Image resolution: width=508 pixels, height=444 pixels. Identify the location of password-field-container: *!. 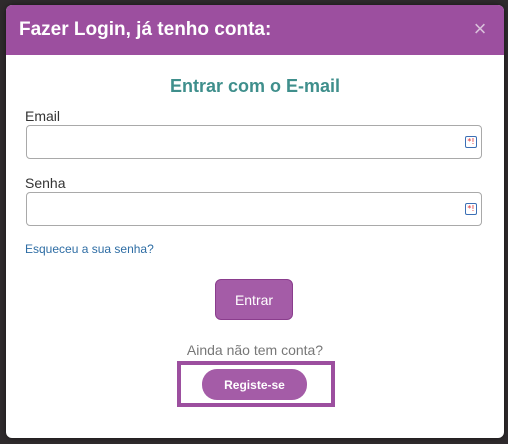
(254, 209).